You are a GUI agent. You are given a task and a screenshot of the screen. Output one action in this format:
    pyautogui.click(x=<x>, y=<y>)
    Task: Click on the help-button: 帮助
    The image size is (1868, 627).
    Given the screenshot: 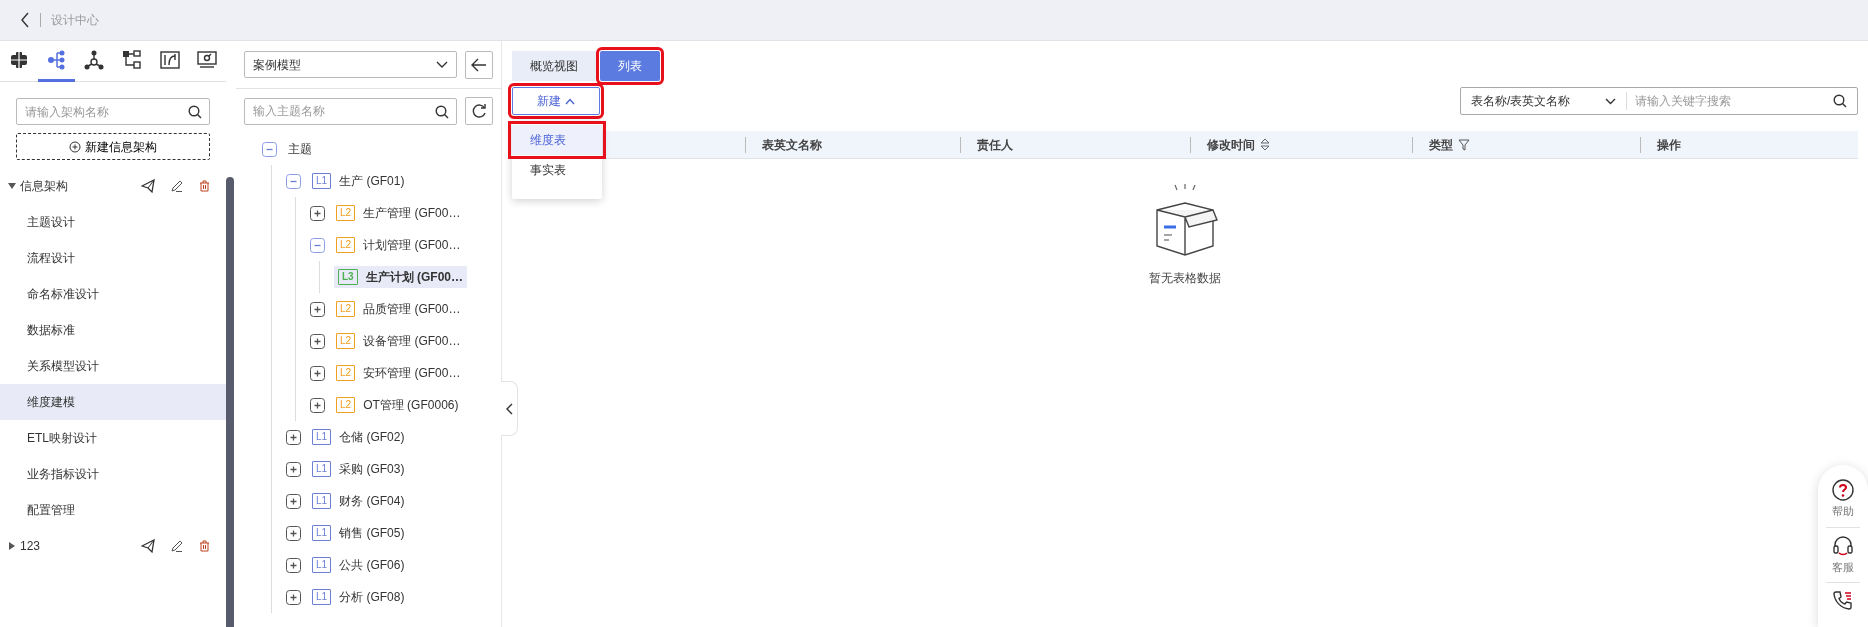 What is the action you would take?
    pyautogui.click(x=1843, y=499)
    